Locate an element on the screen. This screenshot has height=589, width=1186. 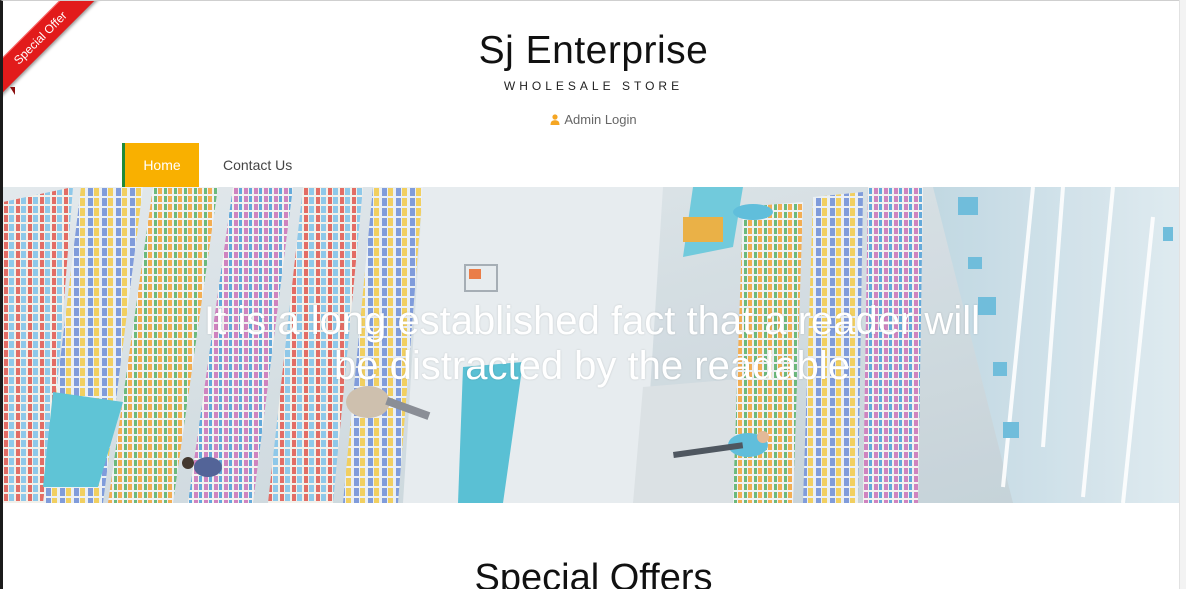
admin-login-link: Admin Login is located at coordinates (593, 120).